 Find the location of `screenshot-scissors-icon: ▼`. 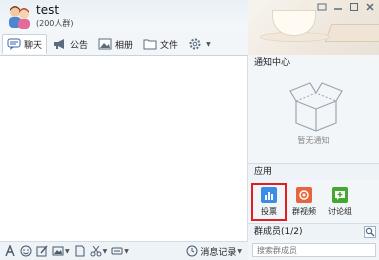

screenshot-scissors-icon: ▼ is located at coordinates (99, 251).